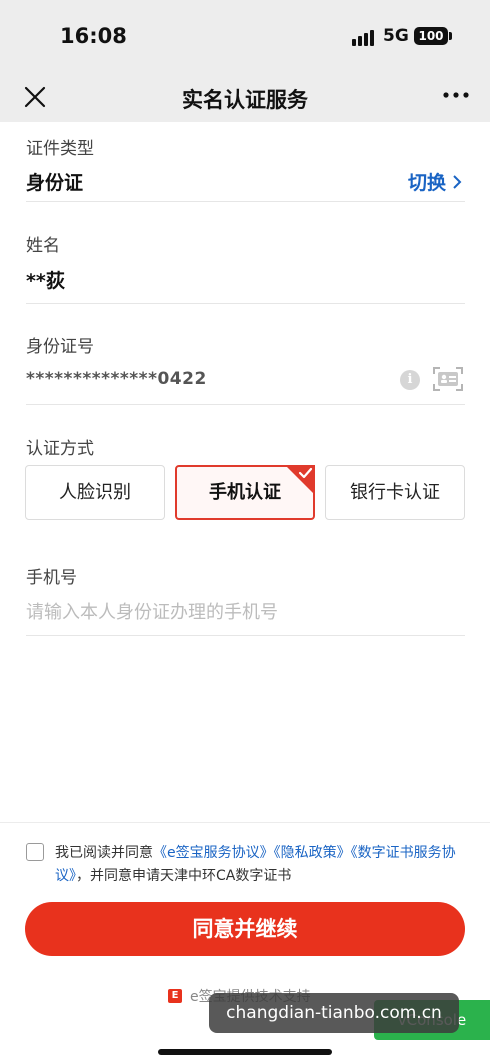  I want to click on page-title: 实名认证服务, so click(245, 100).